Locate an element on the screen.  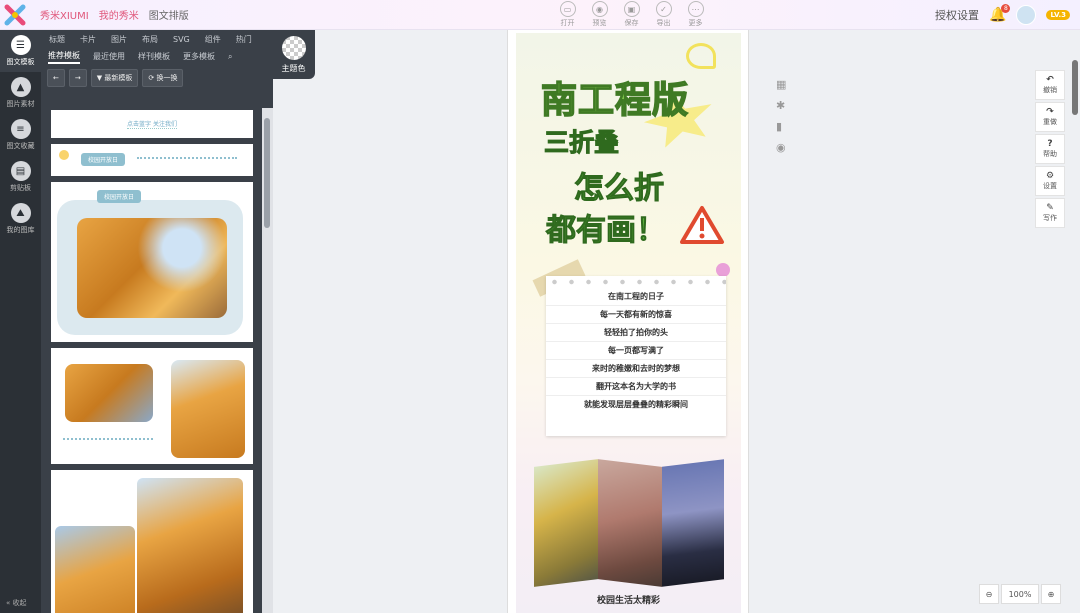
undo-button: ↶ 撤销 is located at coordinates (1050, 85).